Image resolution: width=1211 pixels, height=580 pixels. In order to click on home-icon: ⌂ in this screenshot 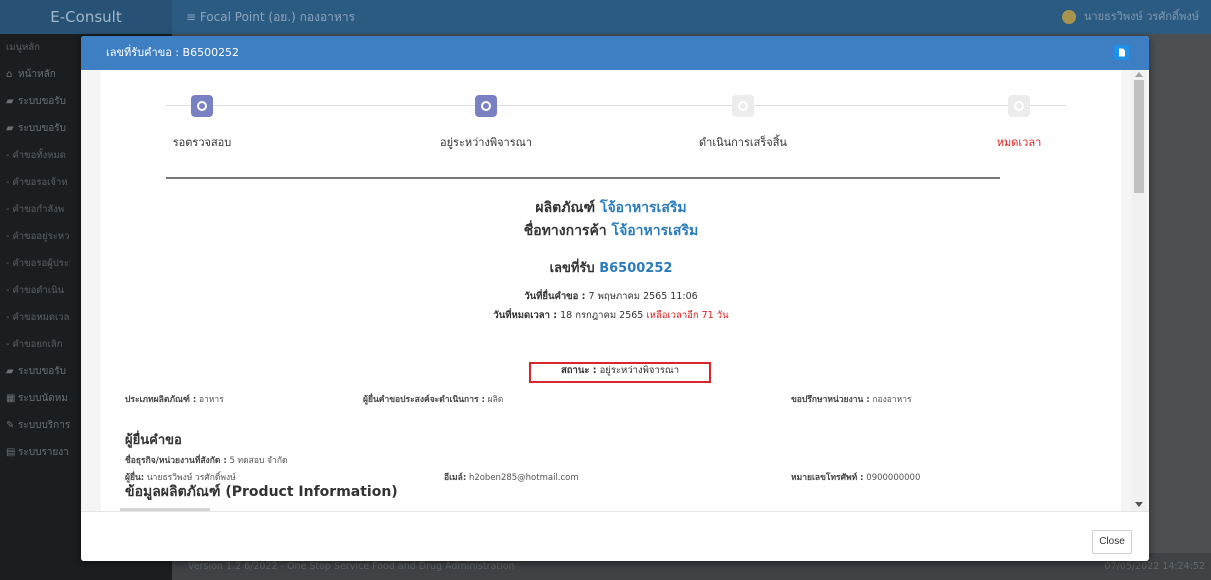, I will do `click(9, 74)`.